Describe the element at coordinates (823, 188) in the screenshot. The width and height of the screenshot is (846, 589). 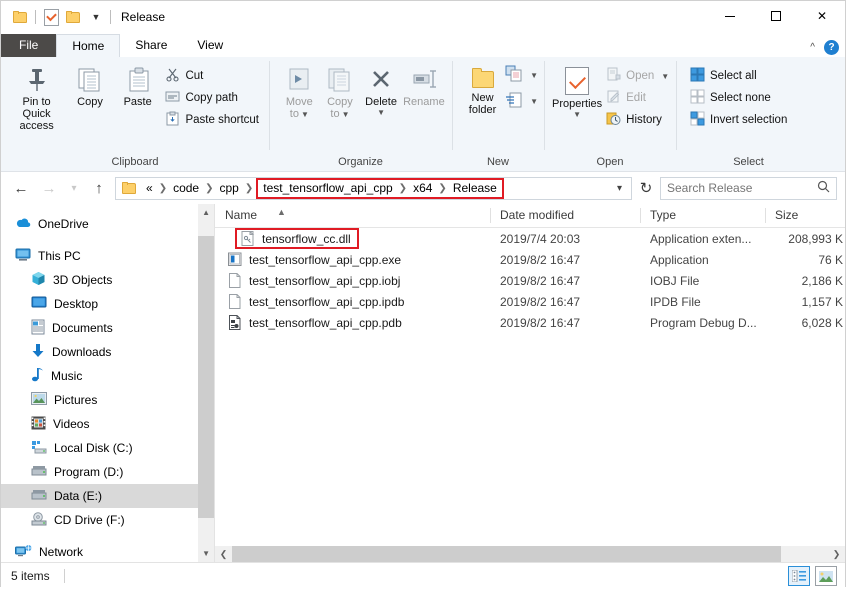
I see `search-icon` at that location.